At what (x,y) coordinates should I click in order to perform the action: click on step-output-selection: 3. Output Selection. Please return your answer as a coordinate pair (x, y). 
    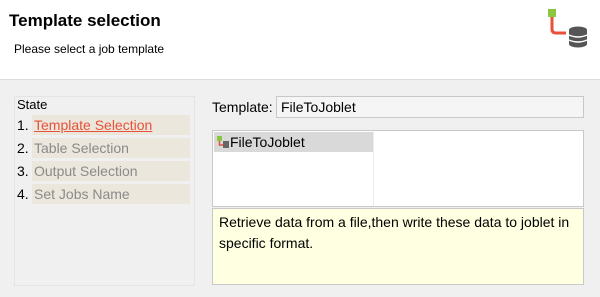
    Looking at the image, I should click on (104, 171).